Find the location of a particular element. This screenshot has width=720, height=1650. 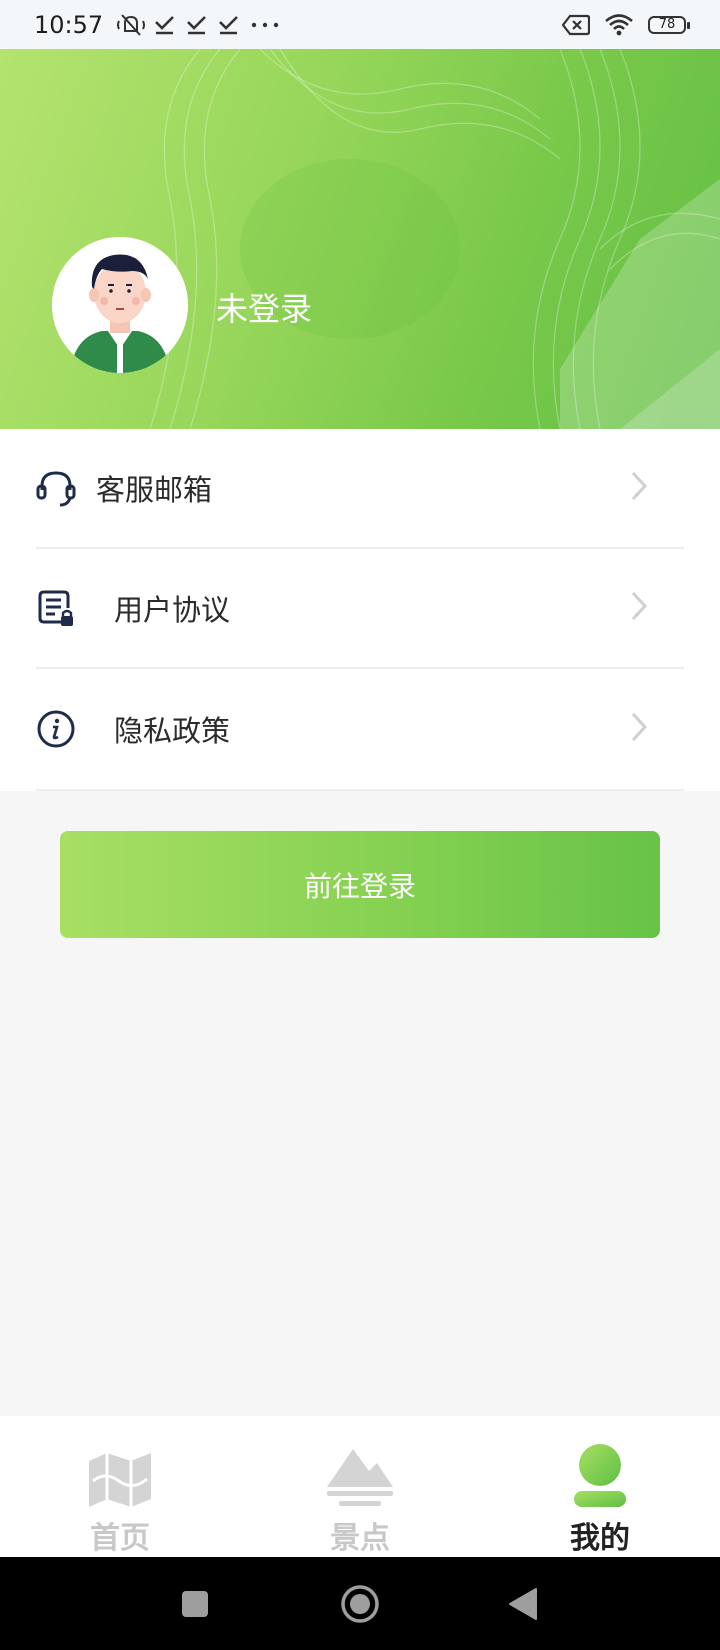

user-icon is located at coordinates (600, 1475).